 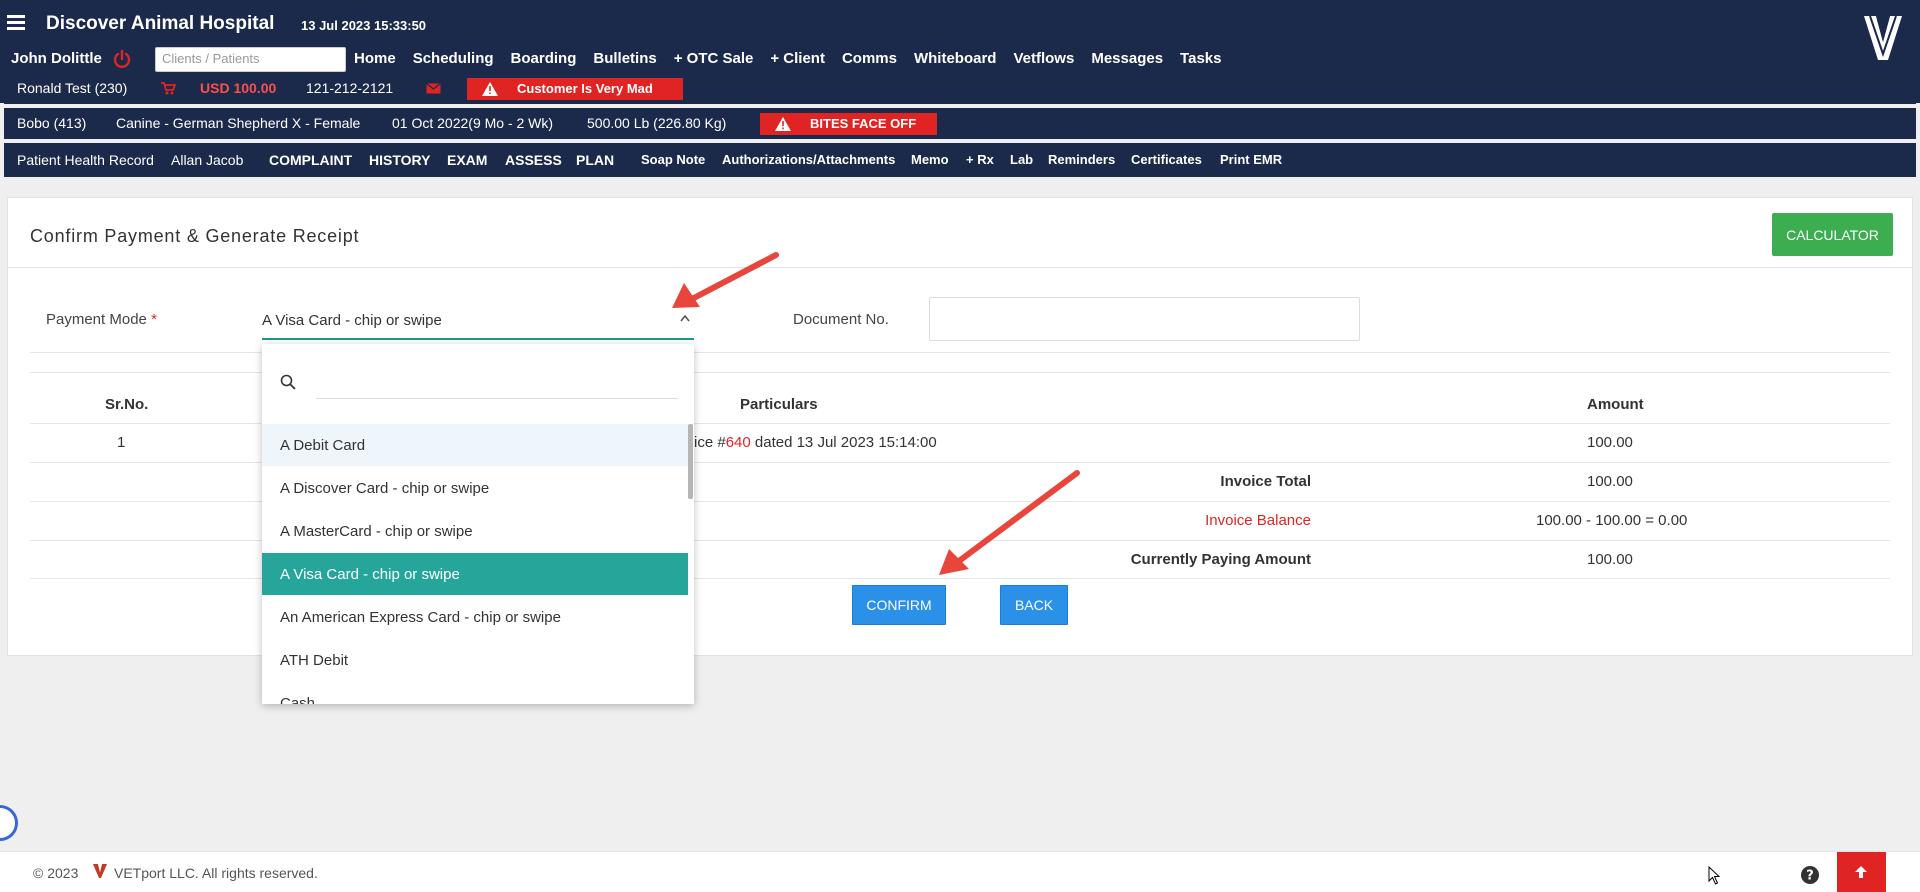 I want to click on payment-mode-select: A Visa Card - chip or swipe, so click(x=478, y=320).